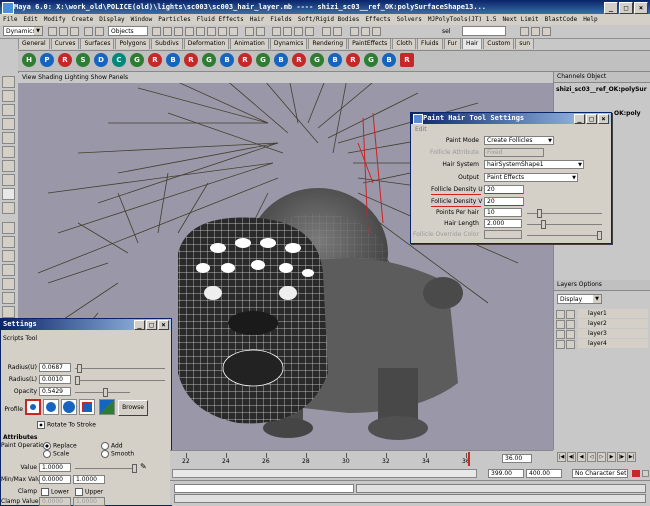 The width and height of the screenshot is (650, 506). What do you see at coordinates (55, 379) in the screenshot?
I see `radius-l-field: 0.0010` at bounding box center [55, 379].